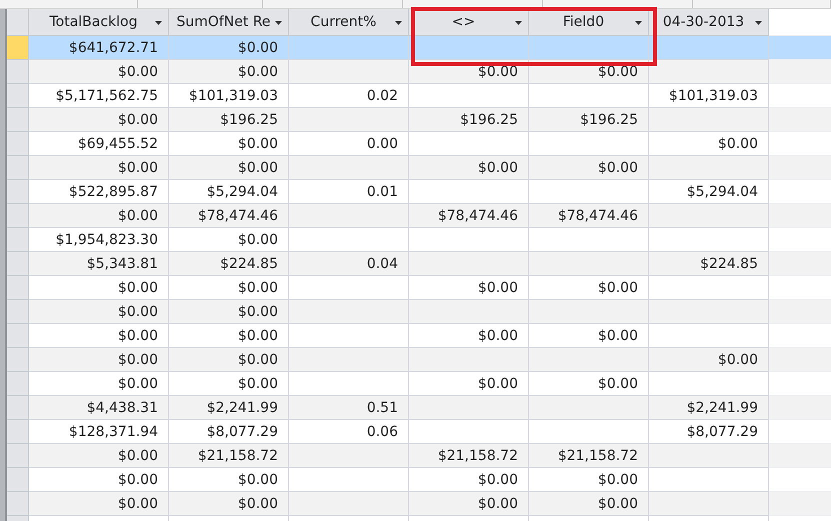 The height and width of the screenshot is (521, 831). Describe the element at coordinates (229, 22) in the screenshot. I see `column-header: SumOfNet Re` at that location.